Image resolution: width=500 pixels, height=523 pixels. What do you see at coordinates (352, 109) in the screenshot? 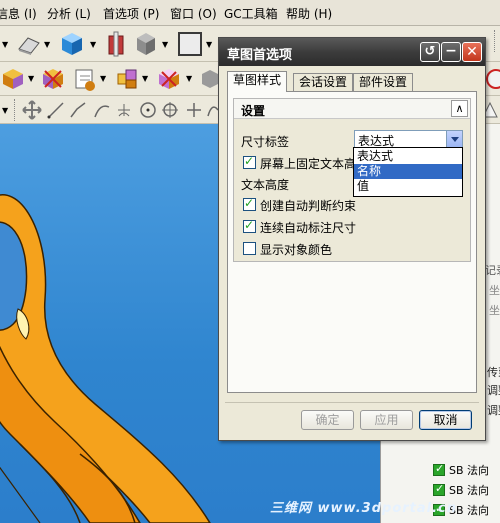
I see `settings-group-header: 设置 ∧` at bounding box center [352, 109].